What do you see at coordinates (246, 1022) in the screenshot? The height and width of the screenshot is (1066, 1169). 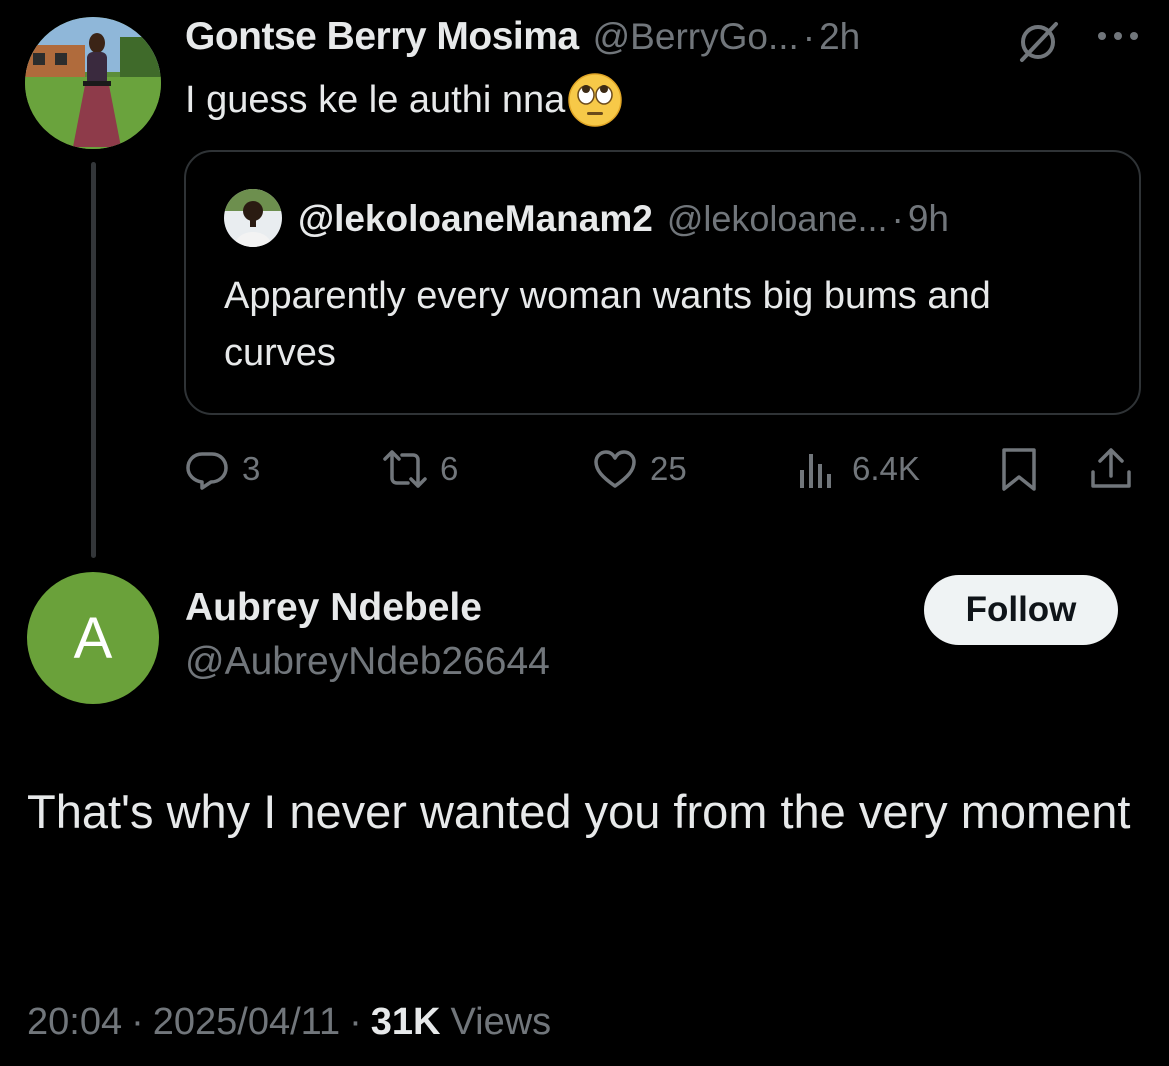 I see `tweet-date: 2025/04/11` at bounding box center [246, 1022].